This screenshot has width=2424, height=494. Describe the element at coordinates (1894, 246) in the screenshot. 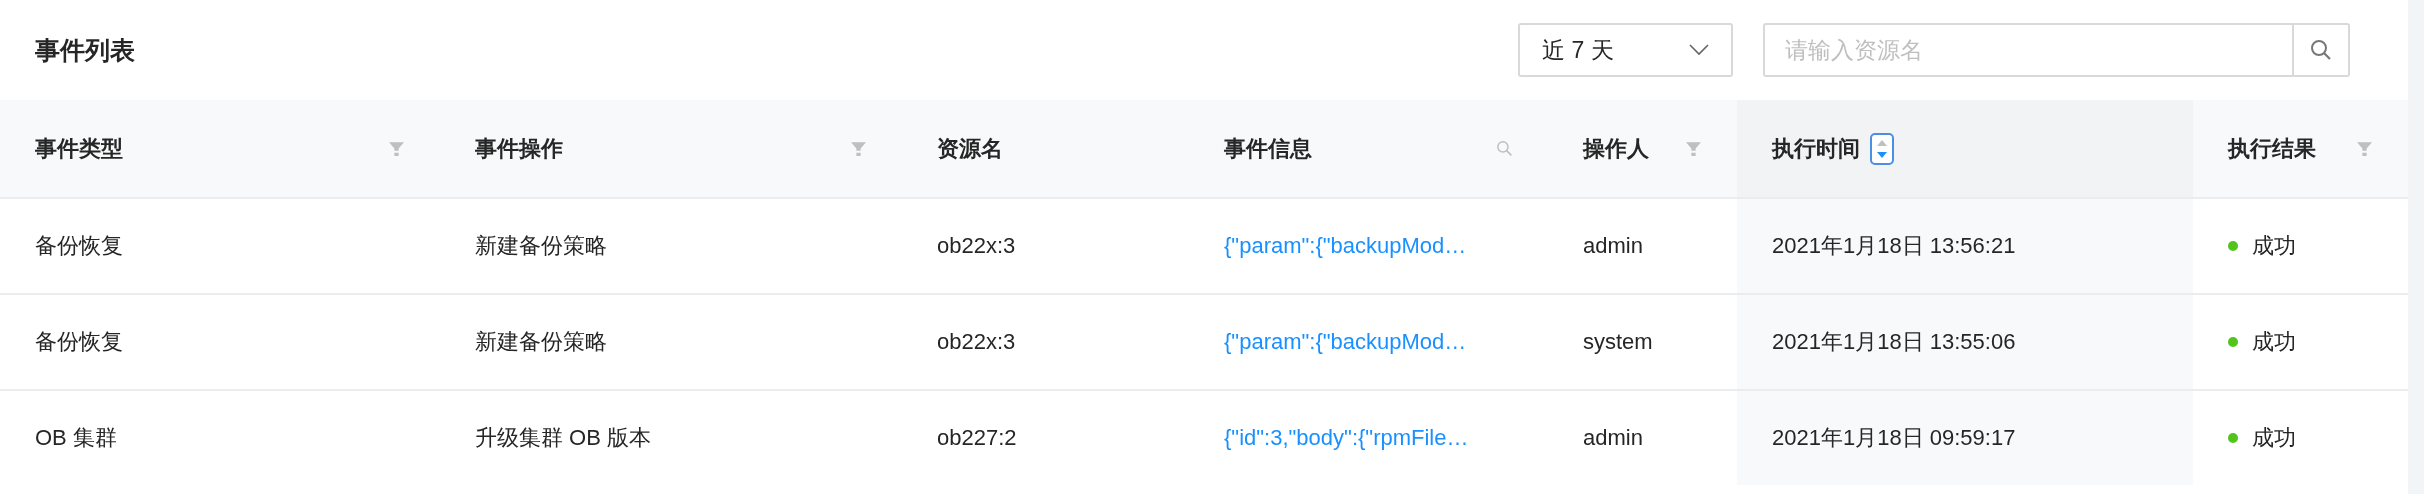

I see `table-cell-text: 2021年1月18日 13:56:21` at that location.